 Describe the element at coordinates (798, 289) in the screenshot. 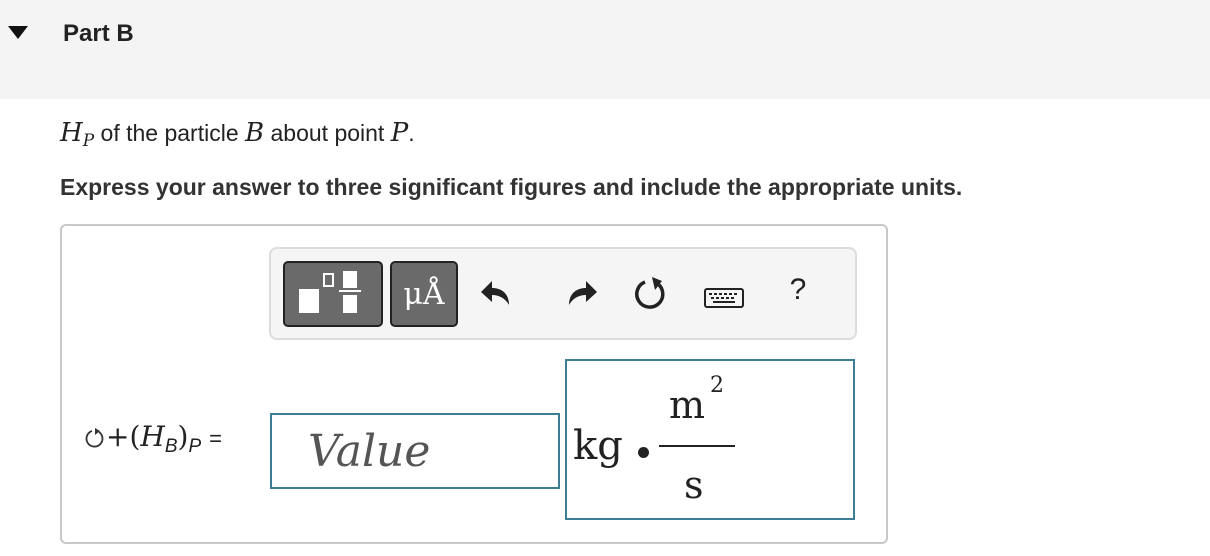

I see `help-icon: ?` at that location.